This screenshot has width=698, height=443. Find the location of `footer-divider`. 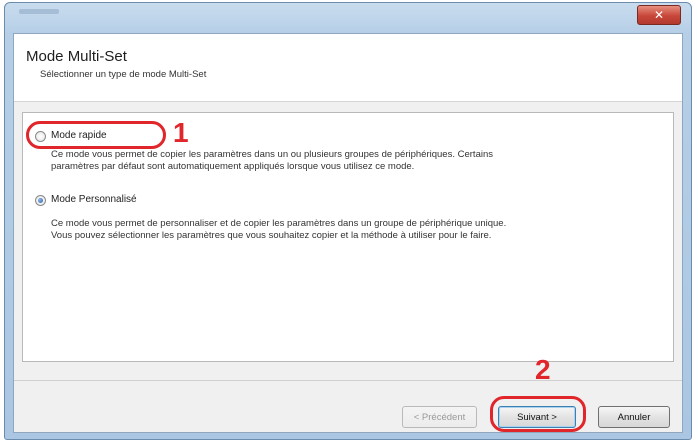

footer-divider is located at coordinates (348, 380).